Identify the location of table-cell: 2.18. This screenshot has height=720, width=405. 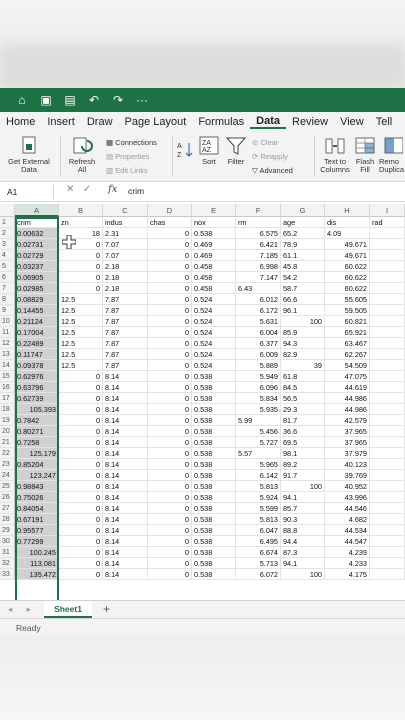
(125, 266).